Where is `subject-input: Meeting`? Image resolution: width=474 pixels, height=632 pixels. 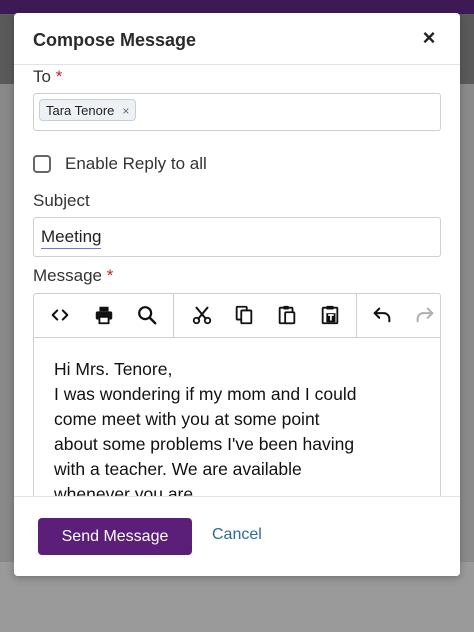
subject-input: Meeting is located at coordinates (237, 237).